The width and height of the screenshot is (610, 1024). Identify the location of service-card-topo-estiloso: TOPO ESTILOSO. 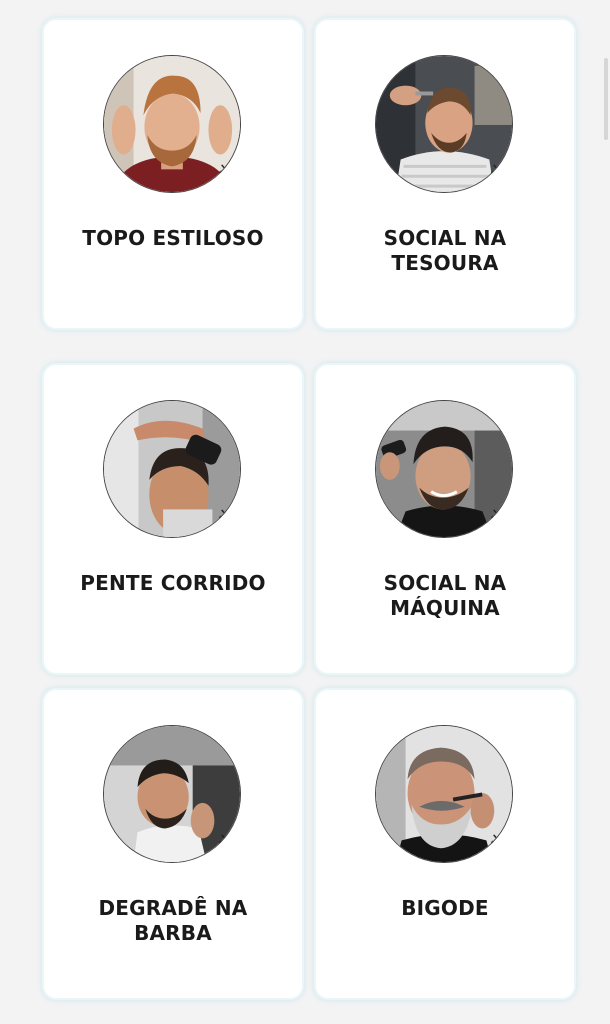
(173, 174).